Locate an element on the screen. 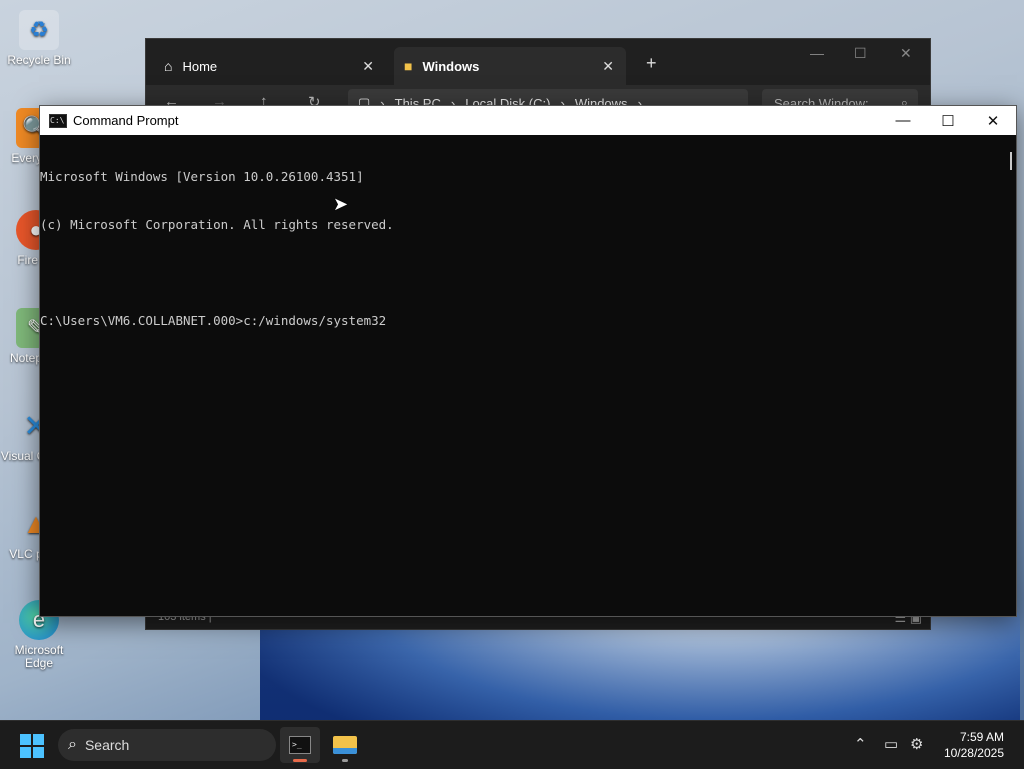 Image resolution: width=1024 pixels, height=769 pixels. search-icon: ⌕ is located at coordinates (72, 744).